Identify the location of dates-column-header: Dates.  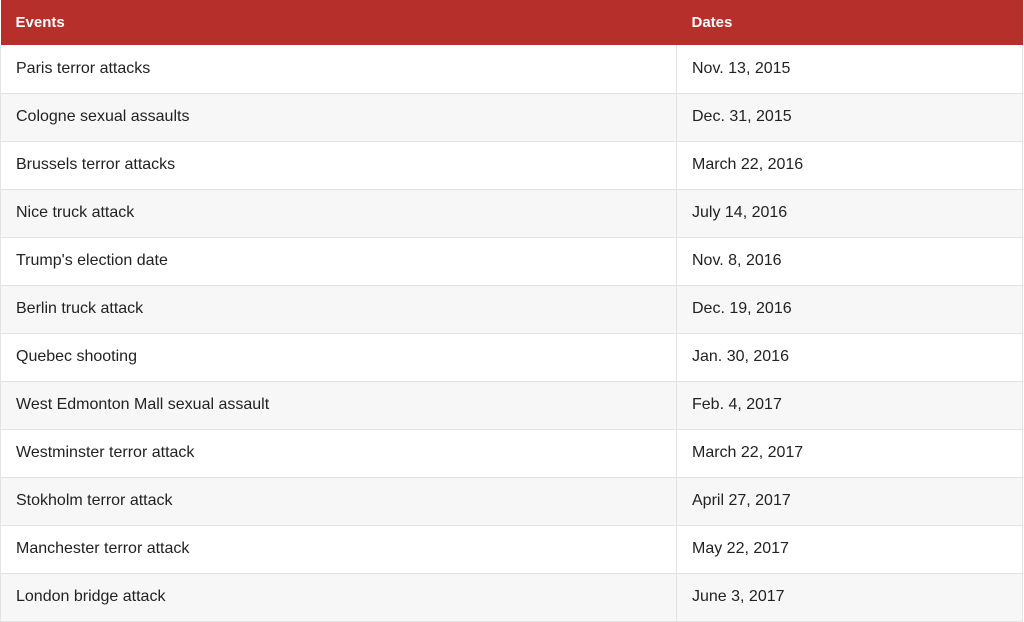
(849, 22).